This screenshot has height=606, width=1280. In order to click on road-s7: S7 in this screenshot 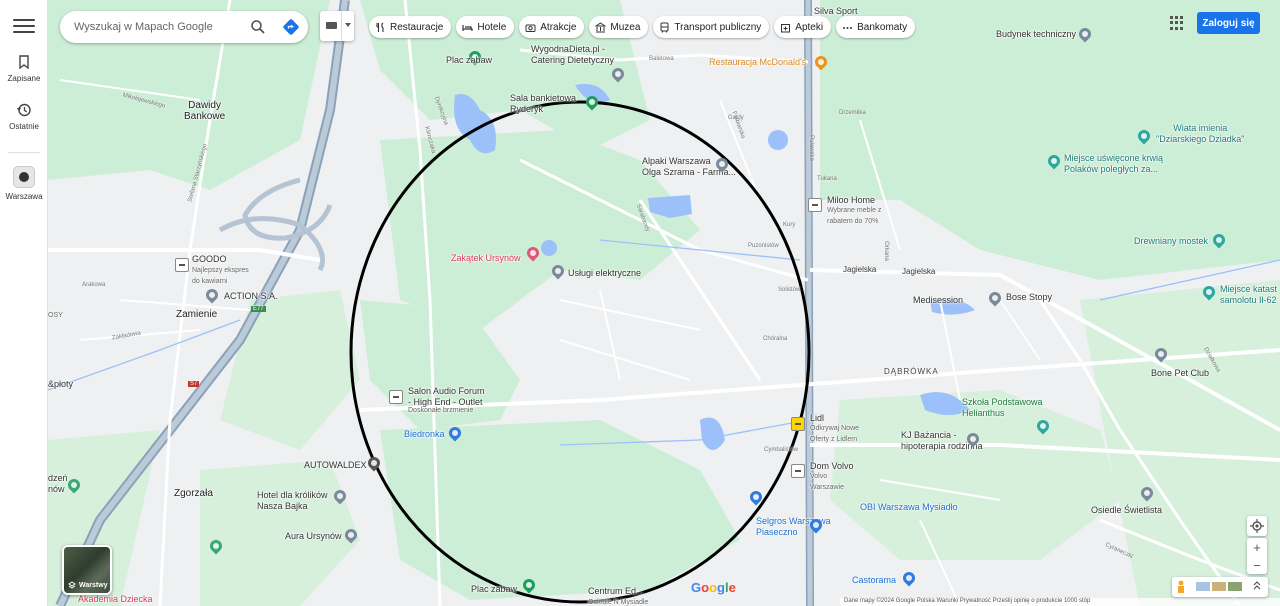, I will do `click(194, 384)`.